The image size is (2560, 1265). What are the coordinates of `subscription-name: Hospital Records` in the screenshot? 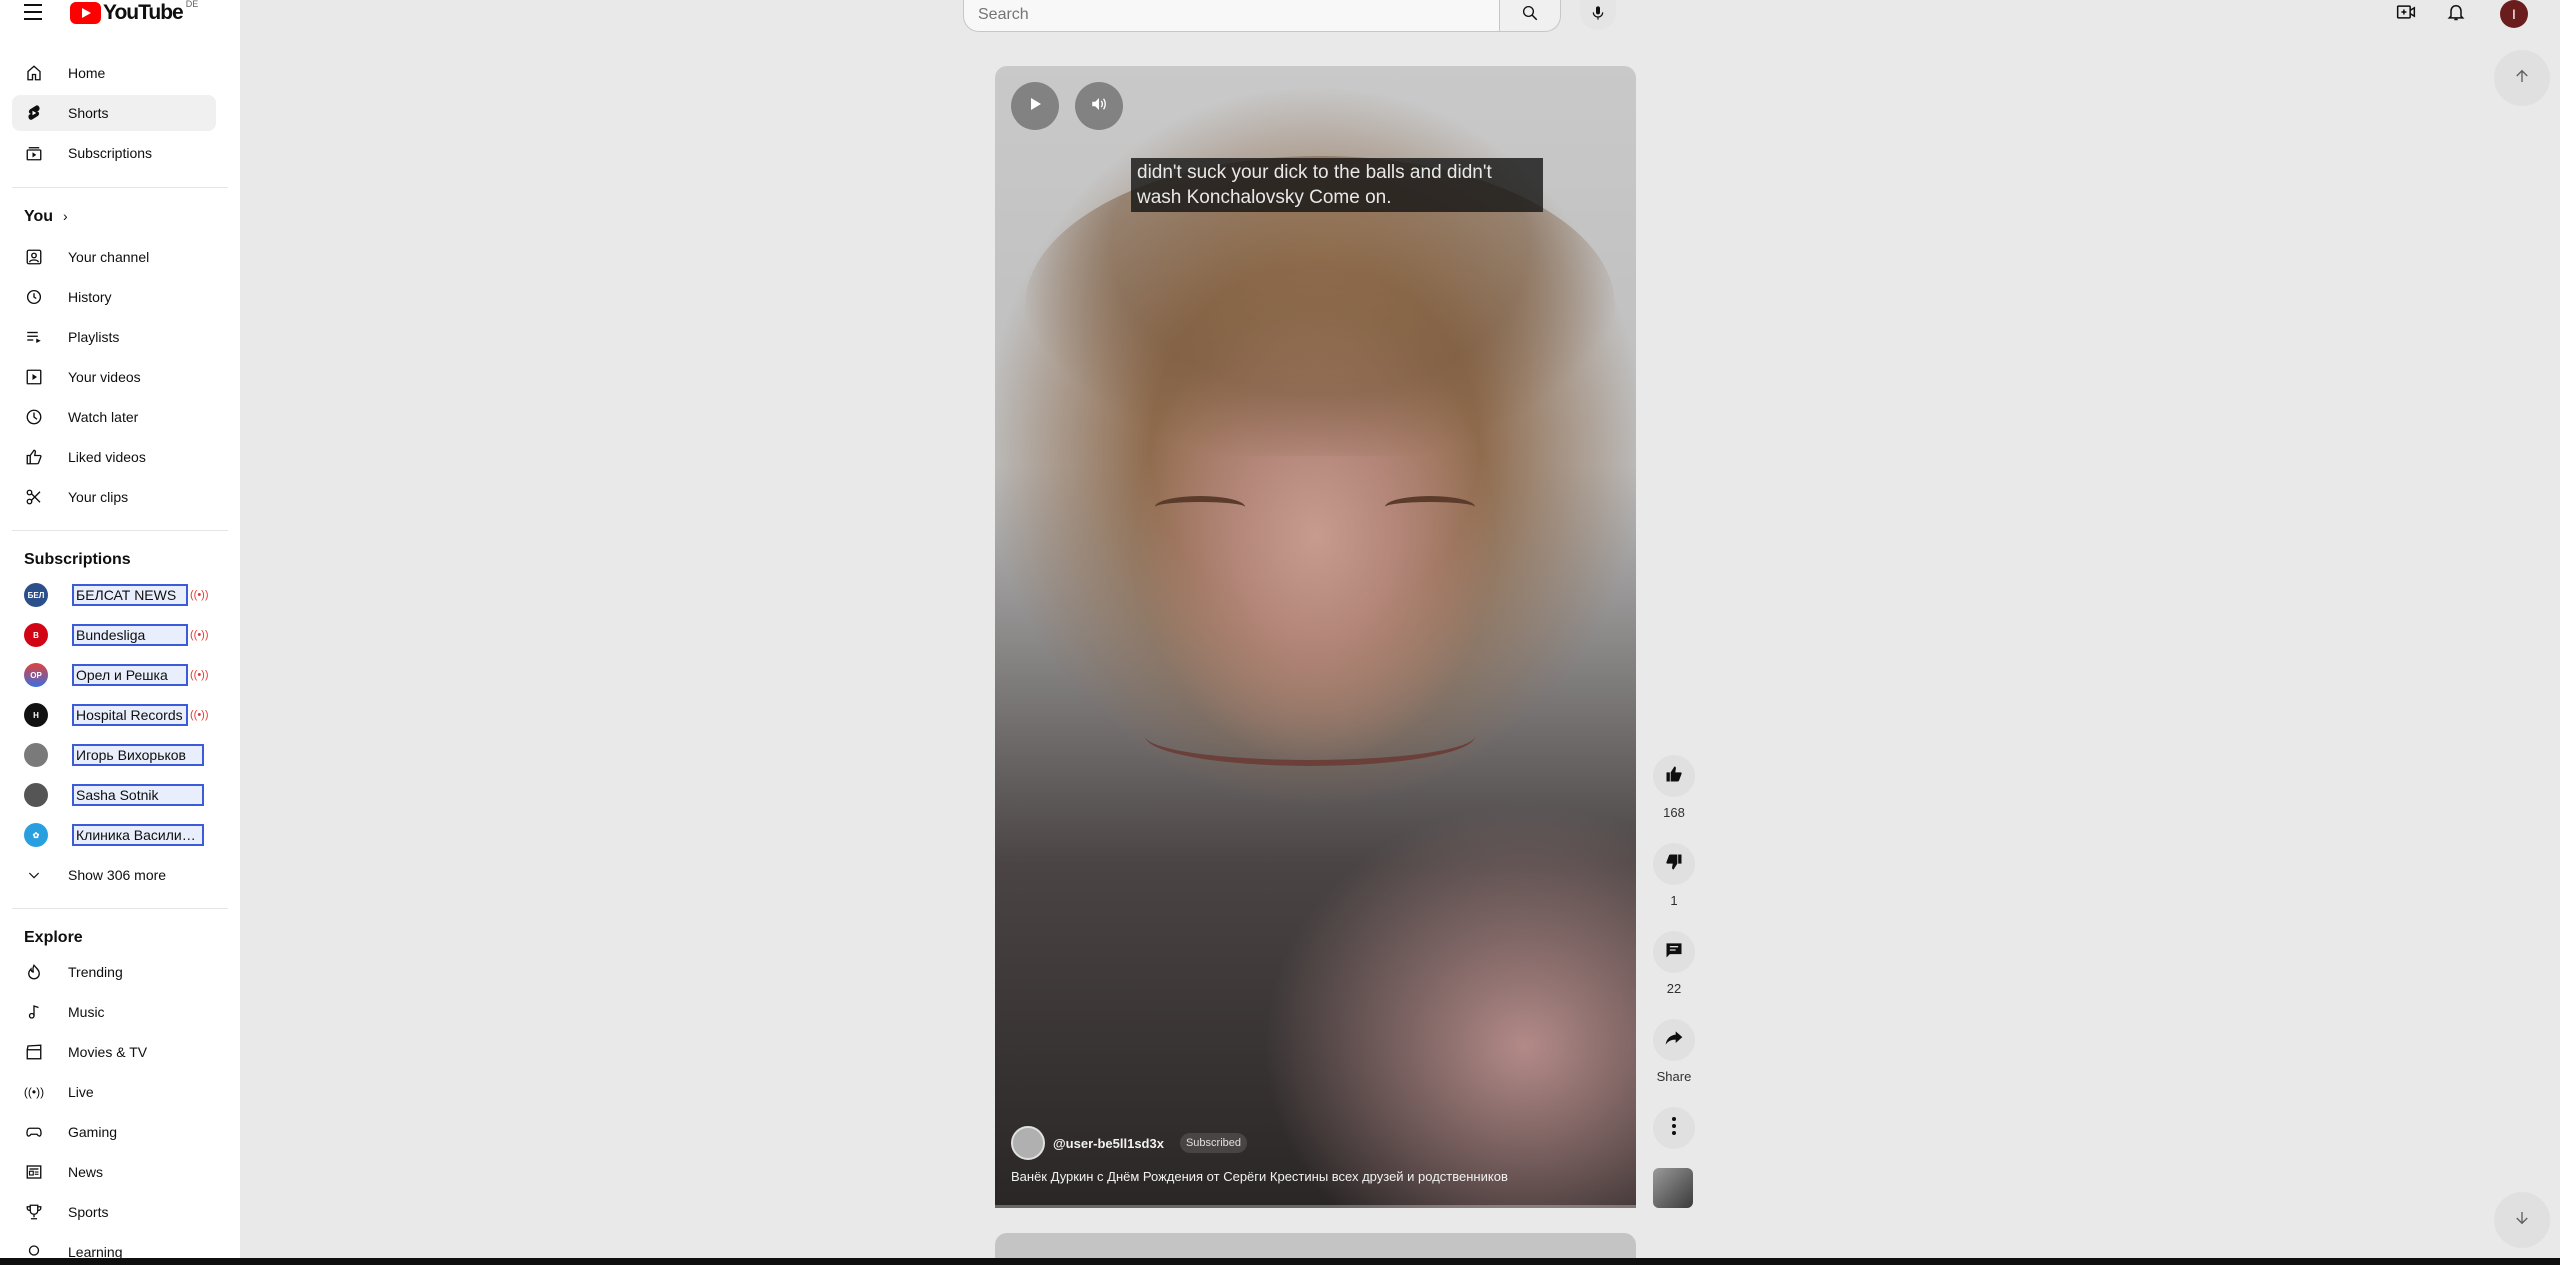 It's located at (130, 715).